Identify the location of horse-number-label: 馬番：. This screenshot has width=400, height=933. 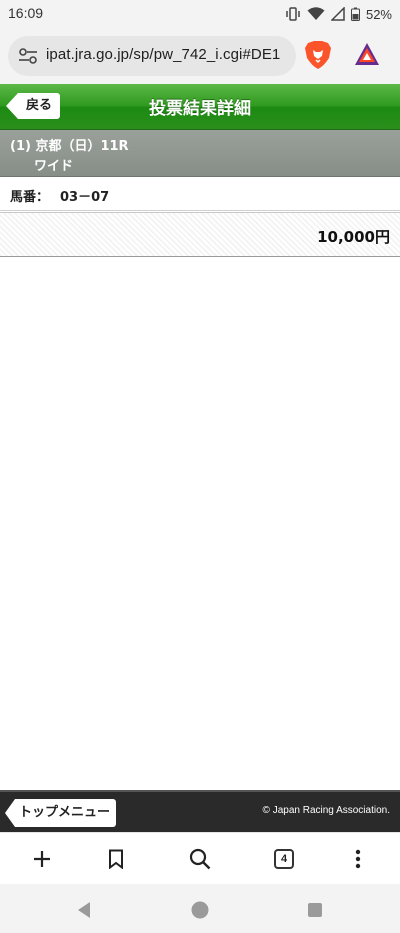
(30, 197).